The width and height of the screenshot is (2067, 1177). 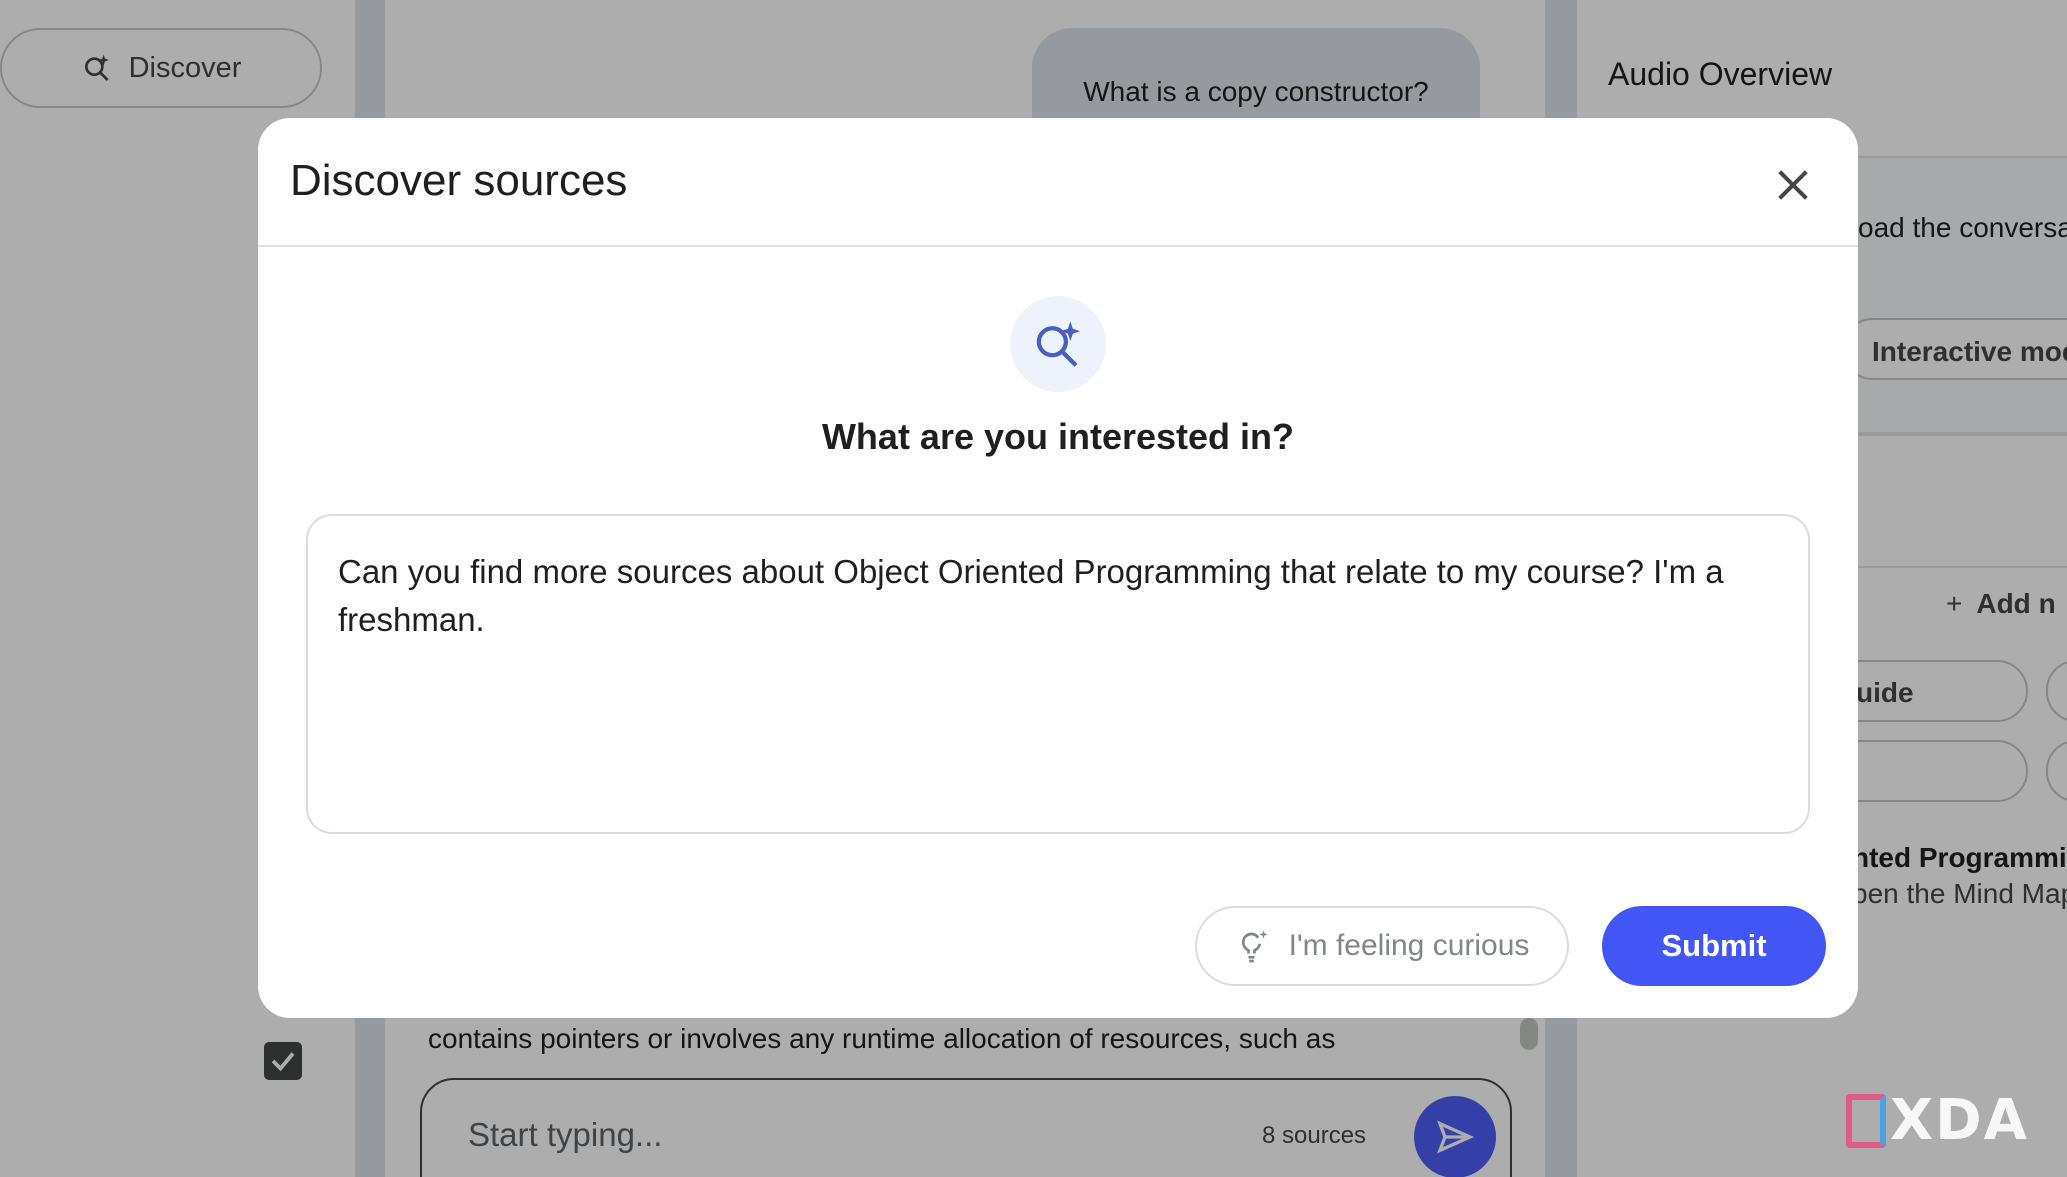 I want to click on discover-hero-icon-container, so click(x=1058, y=344).